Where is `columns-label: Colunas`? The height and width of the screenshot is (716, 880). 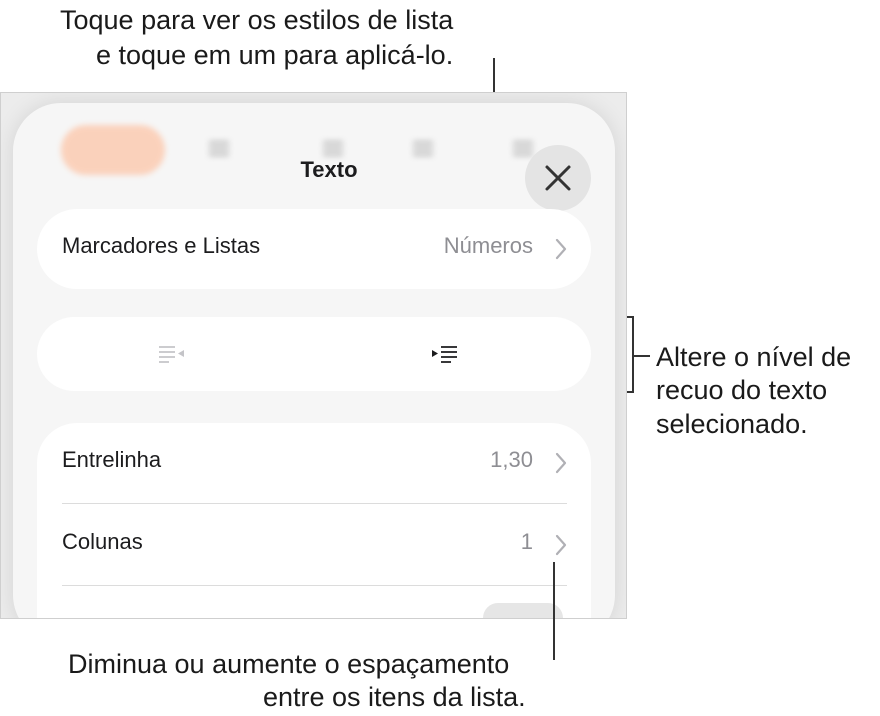 columns-label: Colunas is located at coordinates (102, 541).